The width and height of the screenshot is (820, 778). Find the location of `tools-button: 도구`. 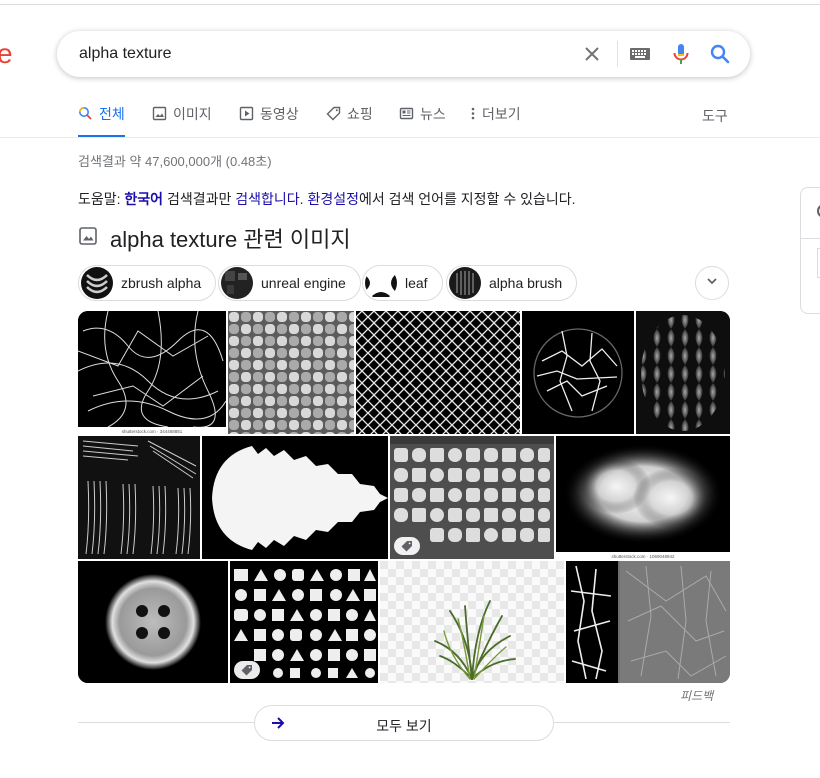

tools-button: 도구 is located at coordinates (715, 116).